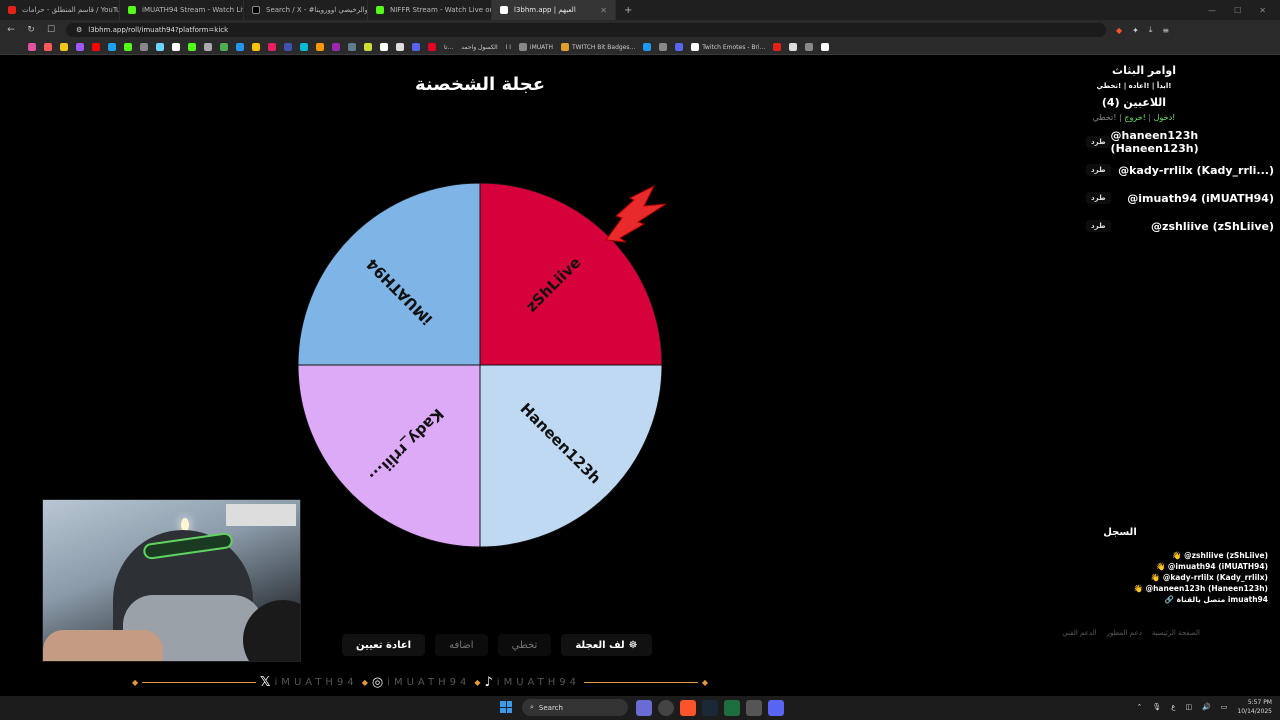 The height and width of the screenshot is (720, 1280). Describe the element at coordinates (732, 708) in the screenshot. I see `excel-icon` at that location.